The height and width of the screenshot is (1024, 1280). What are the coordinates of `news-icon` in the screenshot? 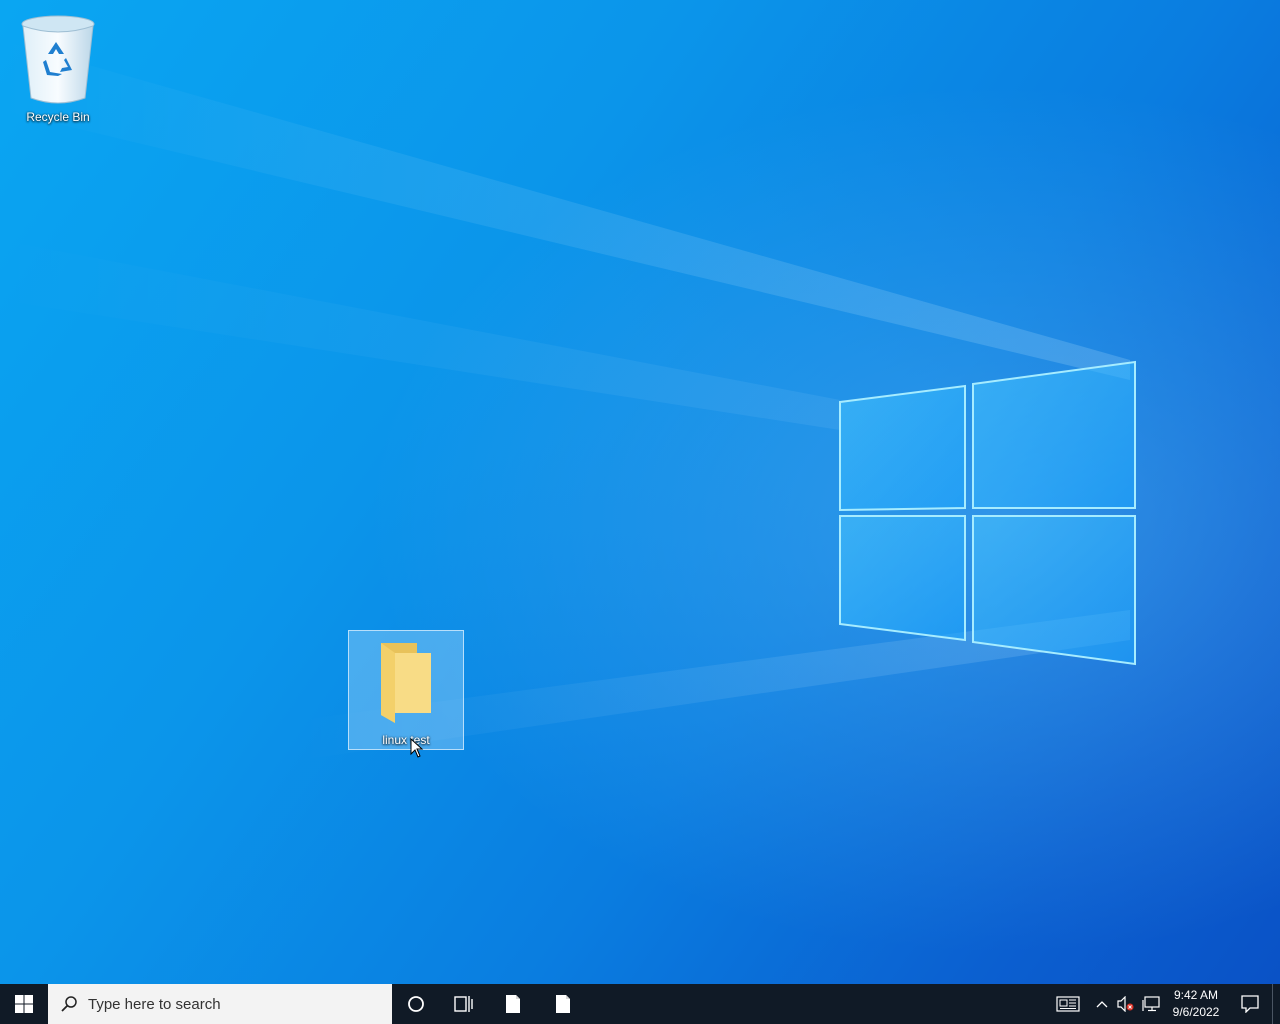 It's located at (1068, 1004).